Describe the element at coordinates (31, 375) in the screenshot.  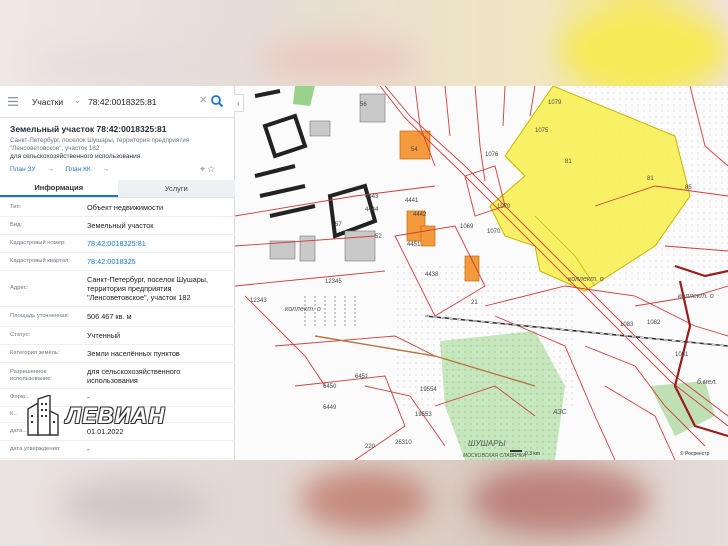
I see `row-key: Разрешенное использование:` at that location.